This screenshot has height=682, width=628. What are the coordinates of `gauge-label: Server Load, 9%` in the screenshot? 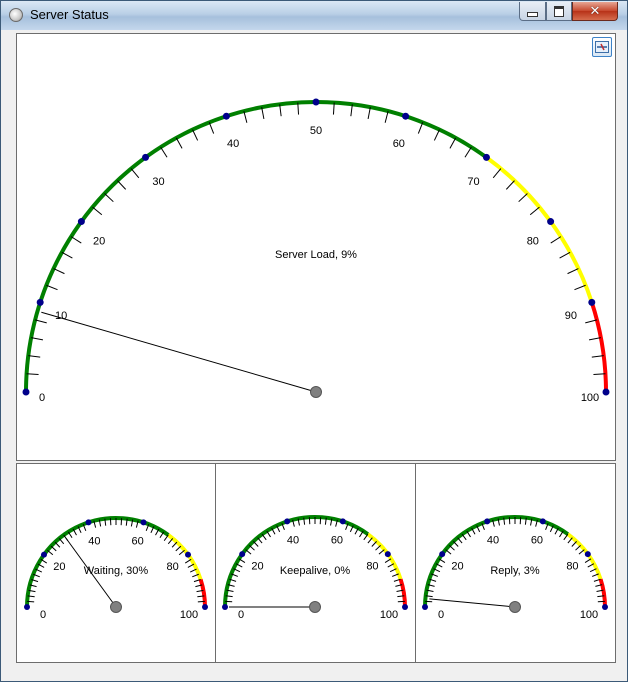 It's located at (316, 255).